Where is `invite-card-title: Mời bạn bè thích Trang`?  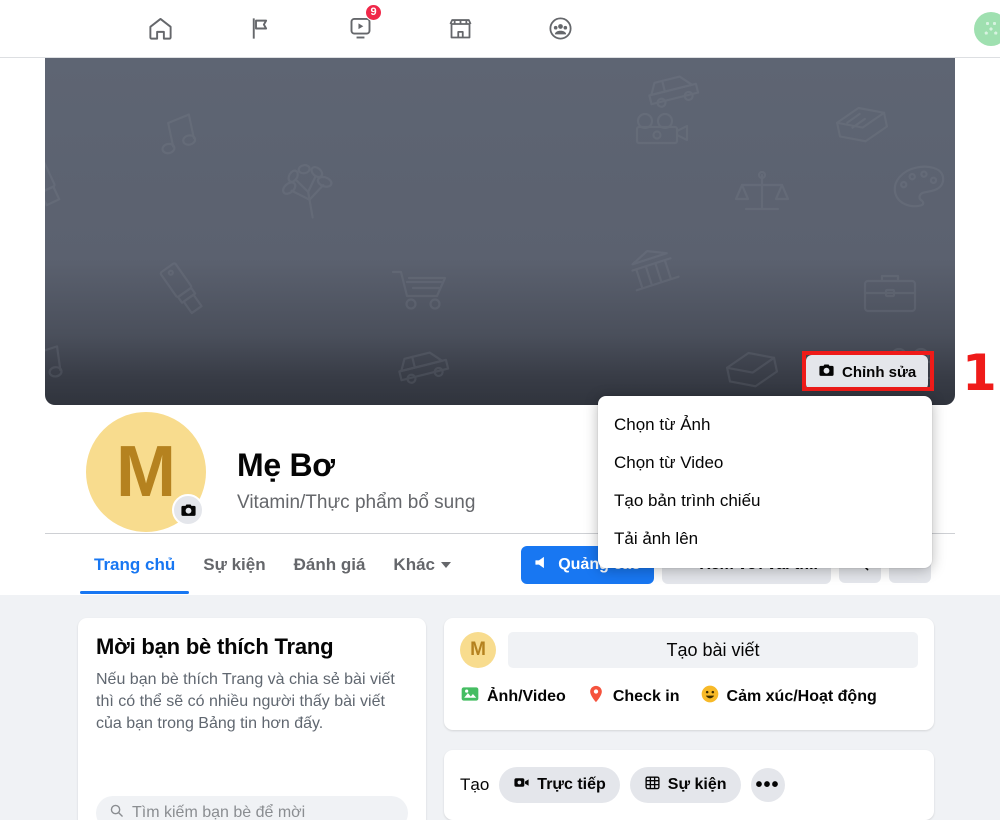
invite-card-title: Mời bạn bè thích Trang is located at coordinates (215, 646).